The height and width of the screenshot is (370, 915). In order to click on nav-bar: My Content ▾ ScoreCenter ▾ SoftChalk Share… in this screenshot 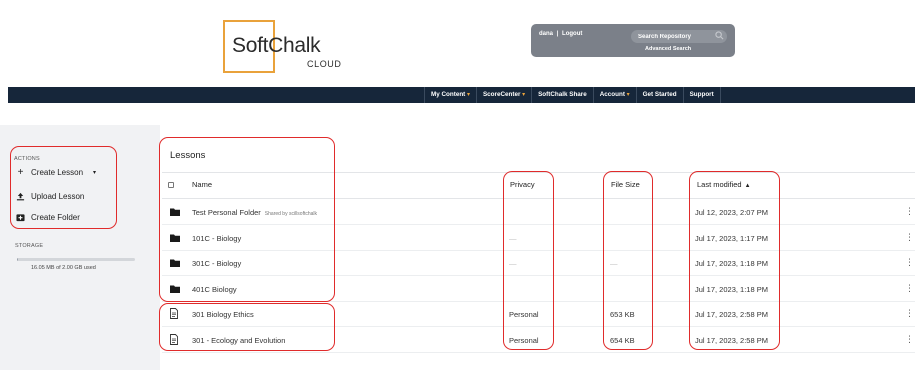, I will do `click(461, 95)`.